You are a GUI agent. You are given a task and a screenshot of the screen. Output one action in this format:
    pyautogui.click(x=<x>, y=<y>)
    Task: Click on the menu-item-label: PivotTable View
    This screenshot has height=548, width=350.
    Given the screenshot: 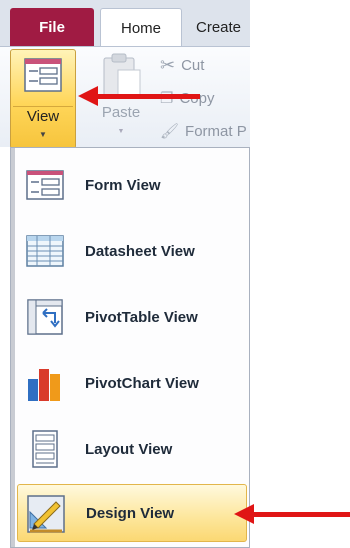 What is the action you would take?
    pyautogui.click(x=141, y=317)
    